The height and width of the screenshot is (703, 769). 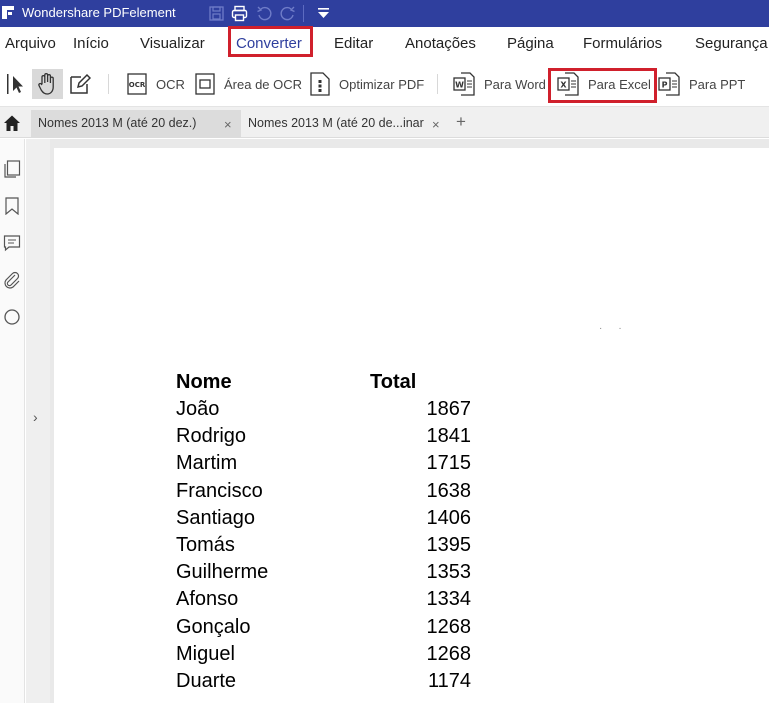 What do you see at coordinates (211, 436) in the screenshot?
I see `row-name: Rodrigo` at bounding box center [211, 436].